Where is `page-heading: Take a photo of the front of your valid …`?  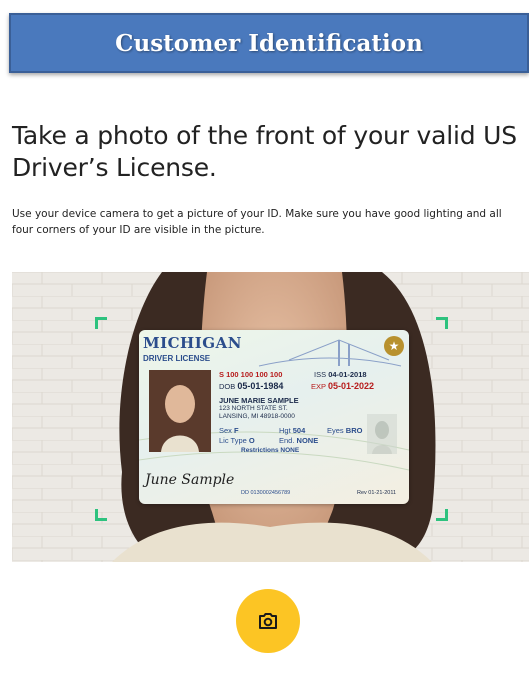 page-heading: Take a photo of the front of your valid … is located at coordinates (264, 151).